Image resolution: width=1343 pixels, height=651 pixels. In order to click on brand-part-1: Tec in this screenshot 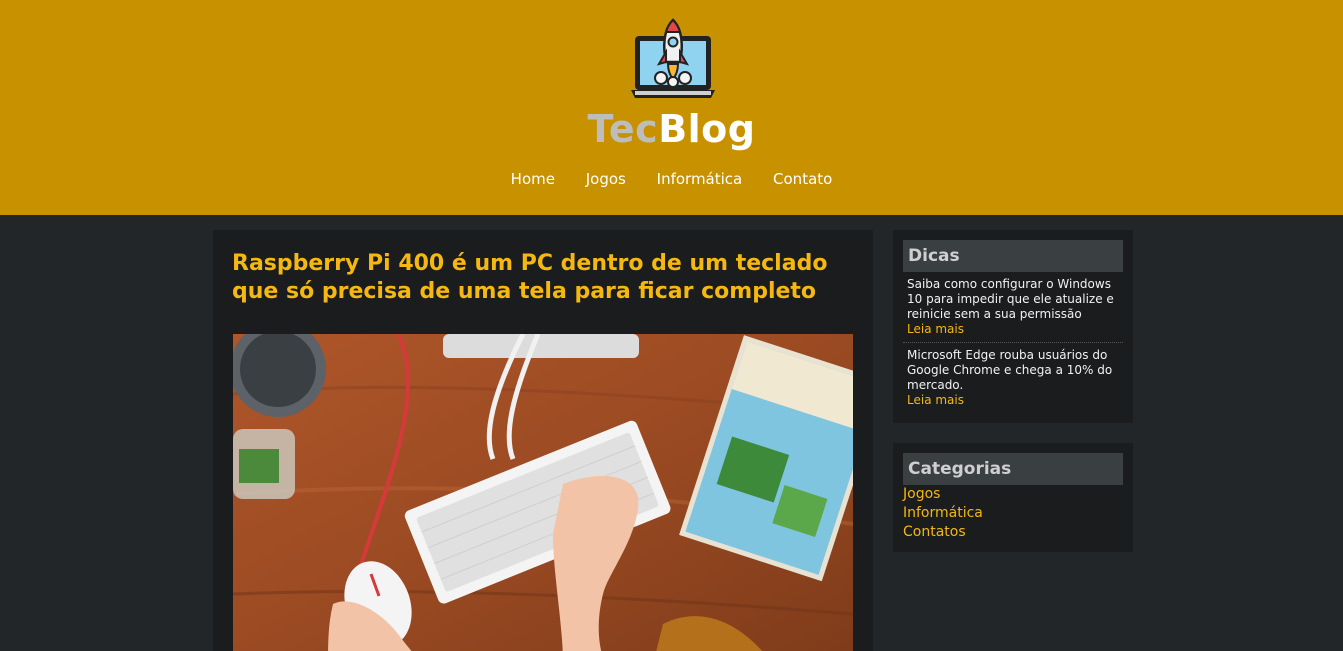, I will do `click(623, 129)`.